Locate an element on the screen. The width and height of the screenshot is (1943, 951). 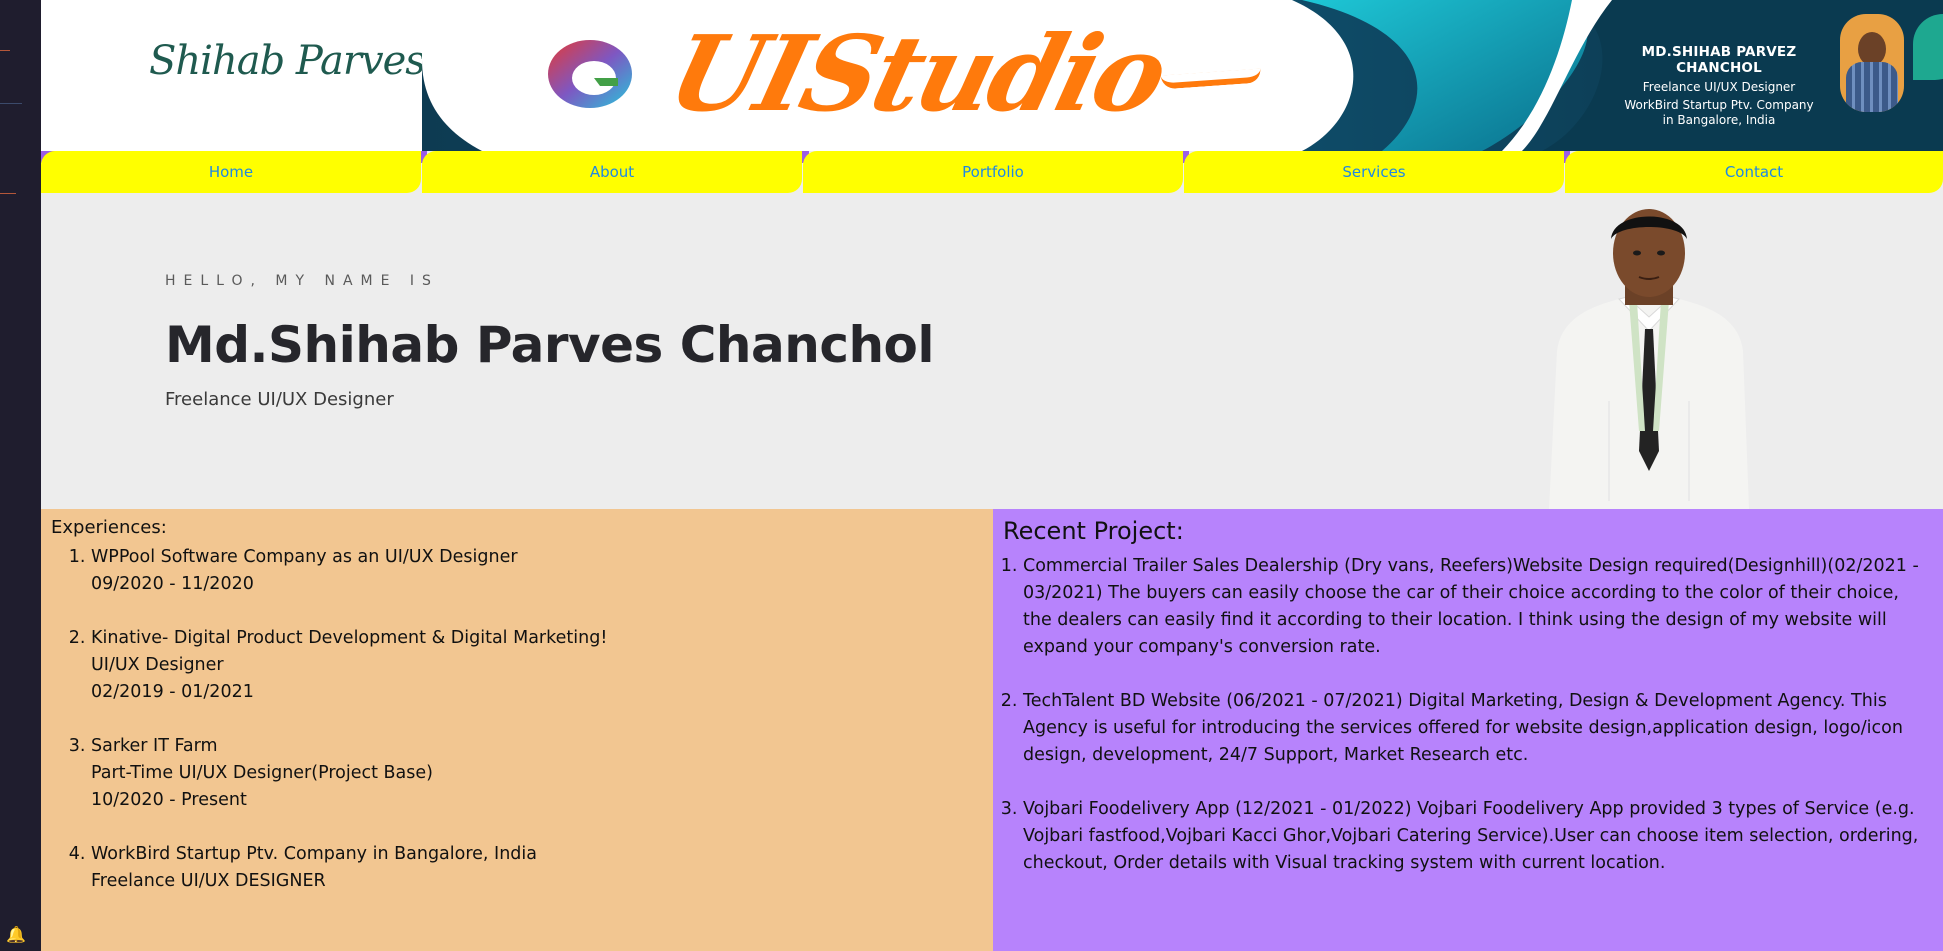
card-company: WorkBird Startup Ptv. Company is located at coordinates (1719, 105).